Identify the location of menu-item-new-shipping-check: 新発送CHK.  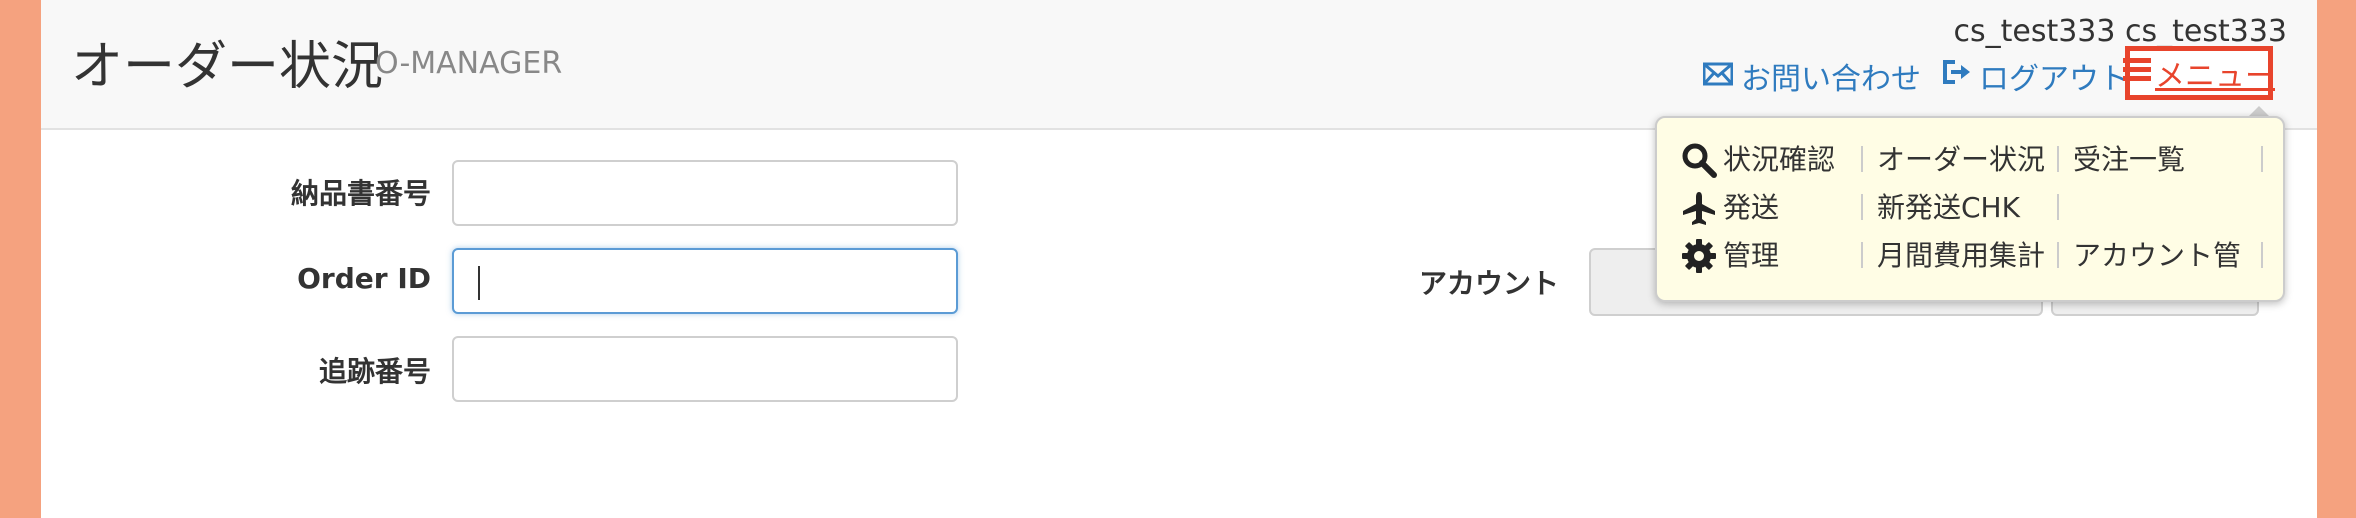
(1948, 208).